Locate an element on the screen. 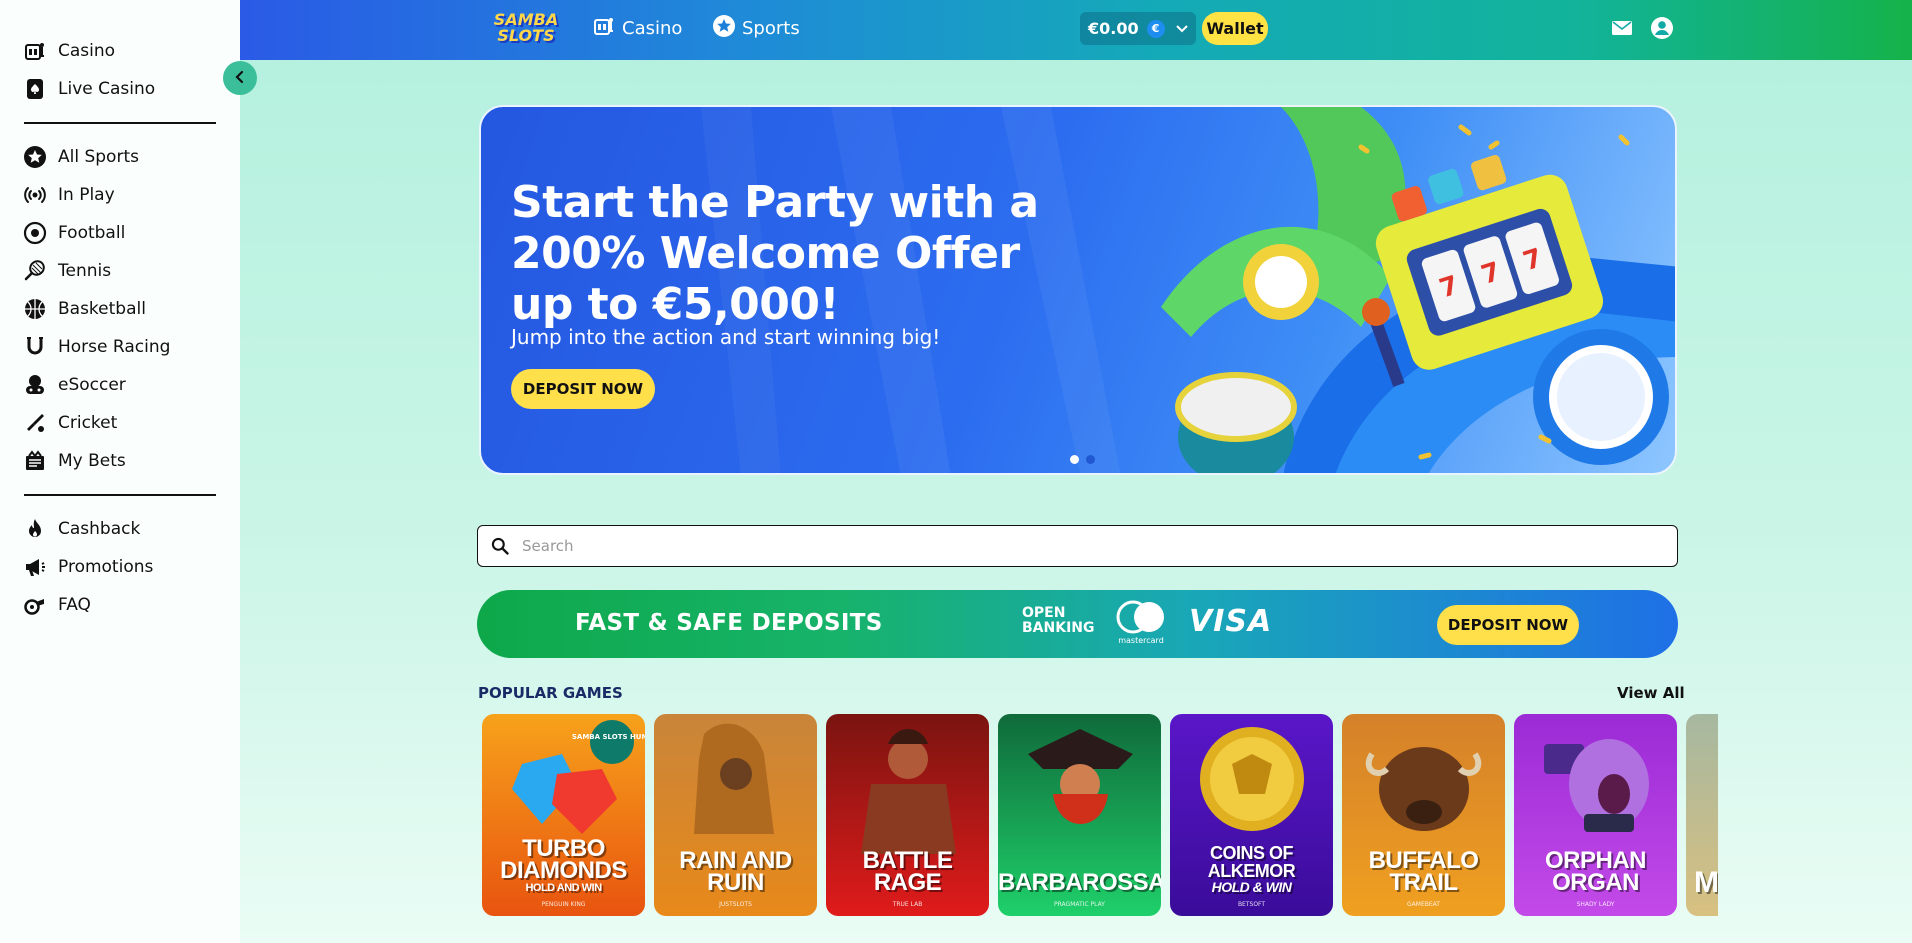  game-provider: PENGUIN KING is located at coordinates (563, 904).